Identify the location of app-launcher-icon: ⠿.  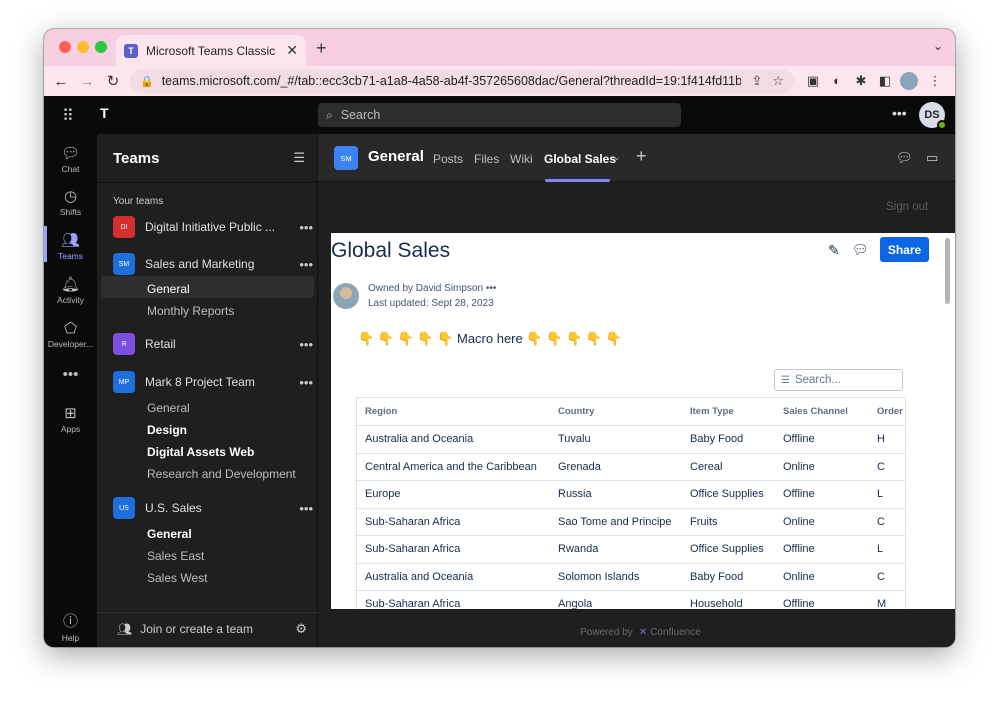
(68, 116).